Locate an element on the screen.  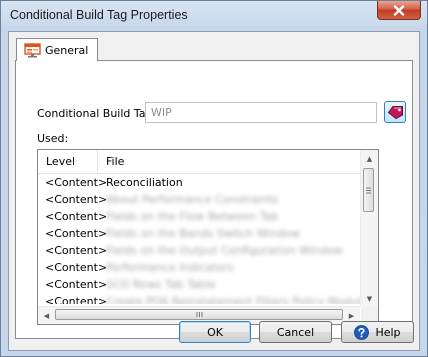
table-row: <Content> SCO Rows Tab Table is located at coordinates (199, 284).